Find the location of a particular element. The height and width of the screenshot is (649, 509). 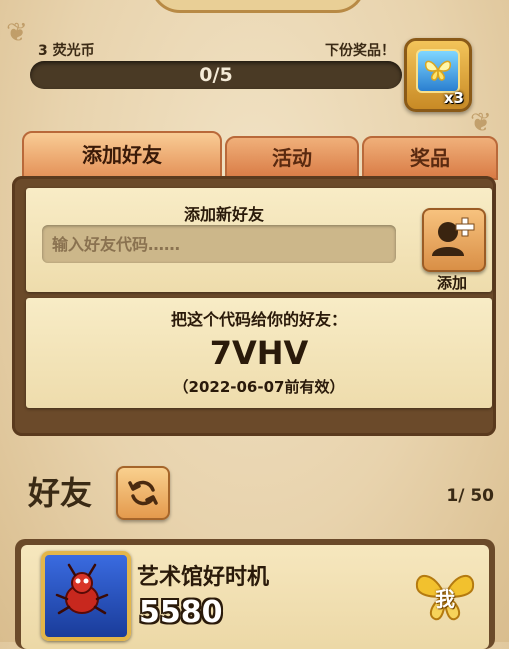

bug-avatar-icon is located at coordinates (82, 589).